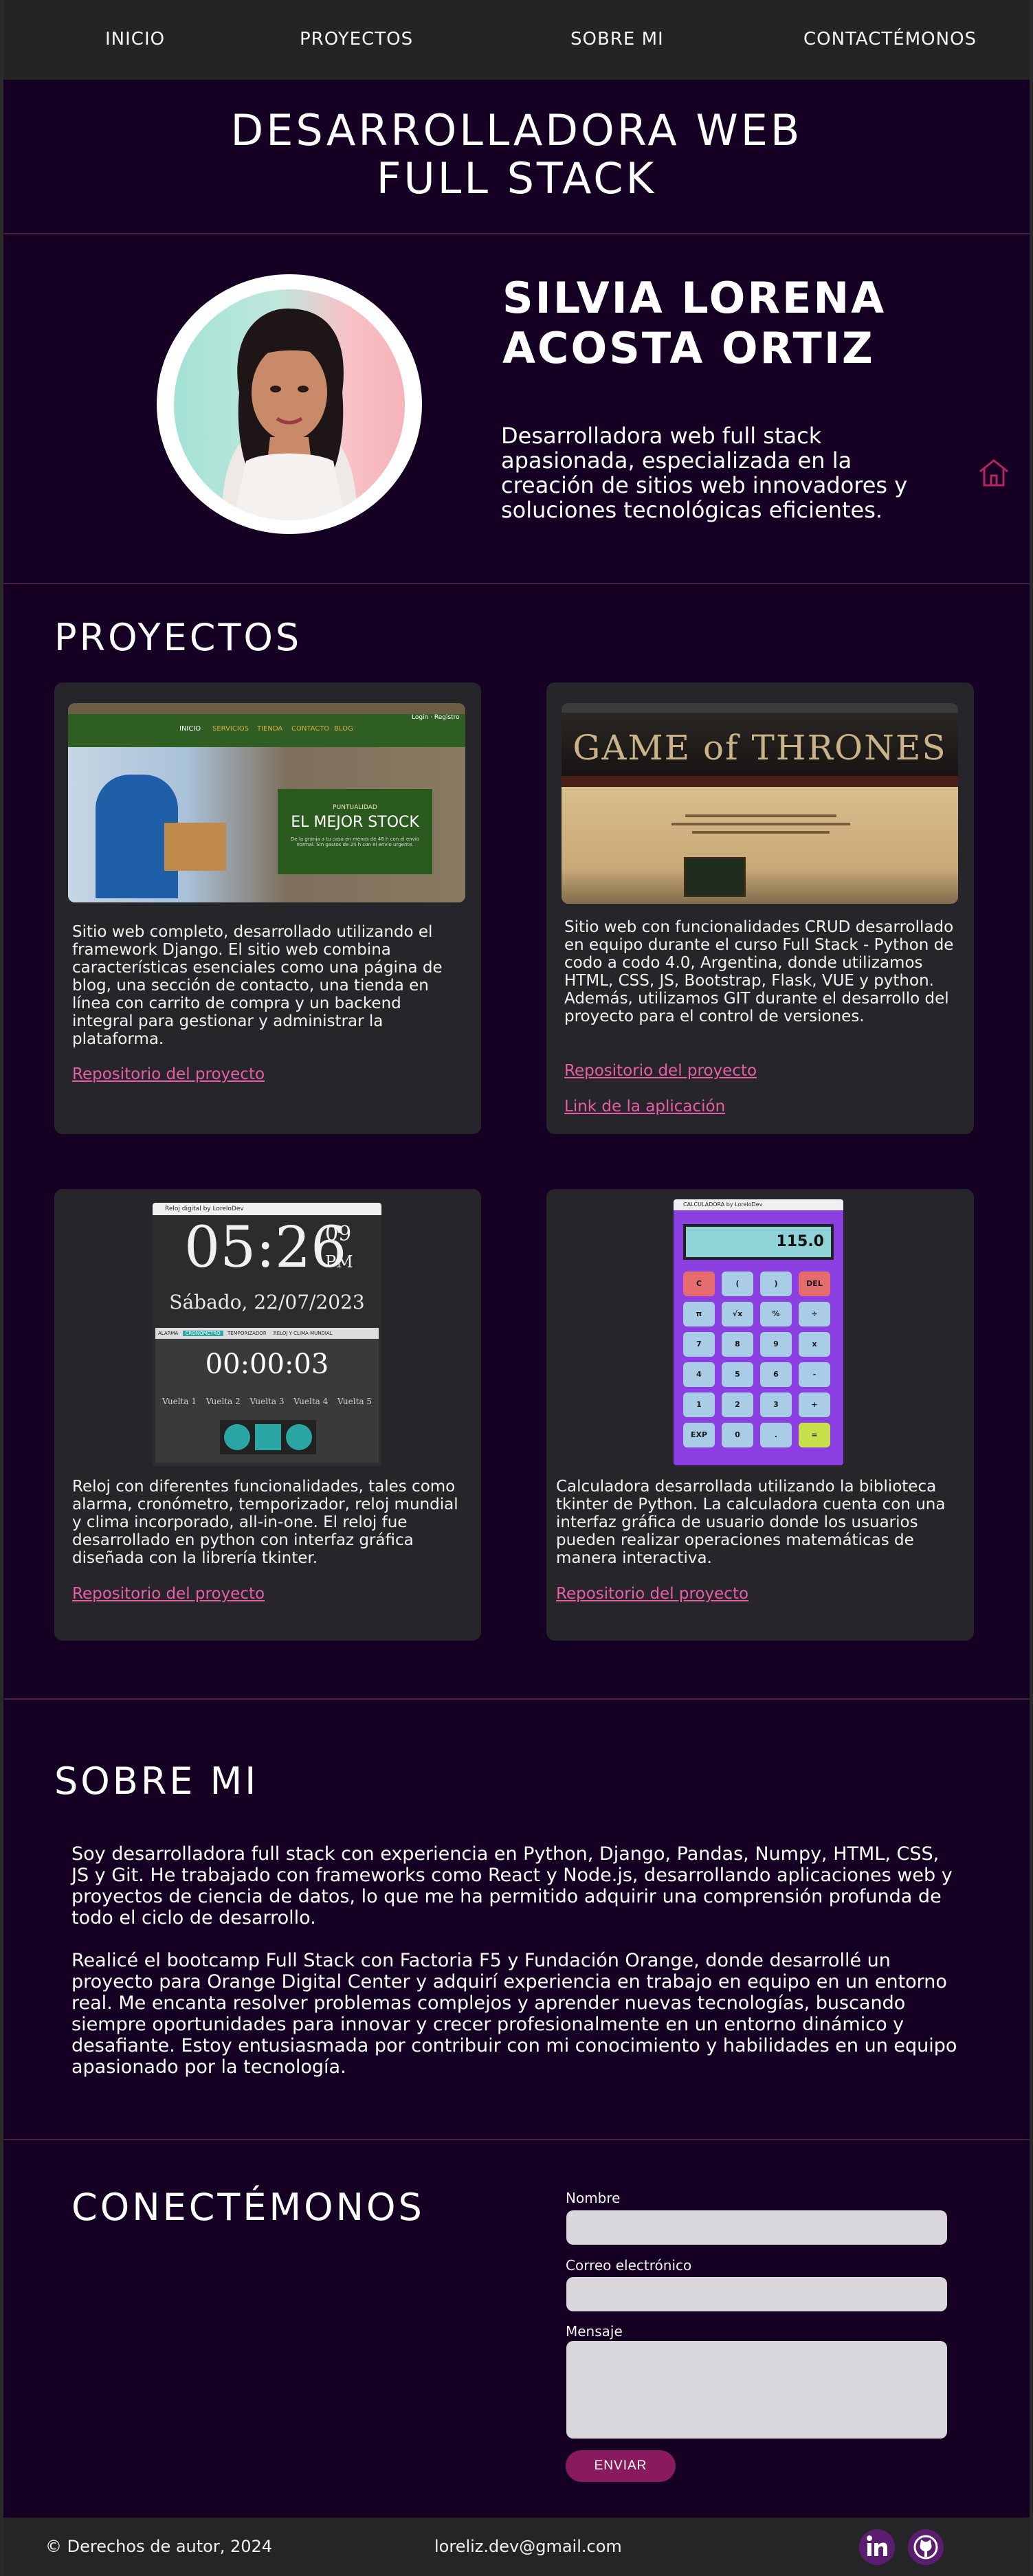  Describe the element at coordinates (994, 473) in the screenshot. I see `home-icon` at that location.